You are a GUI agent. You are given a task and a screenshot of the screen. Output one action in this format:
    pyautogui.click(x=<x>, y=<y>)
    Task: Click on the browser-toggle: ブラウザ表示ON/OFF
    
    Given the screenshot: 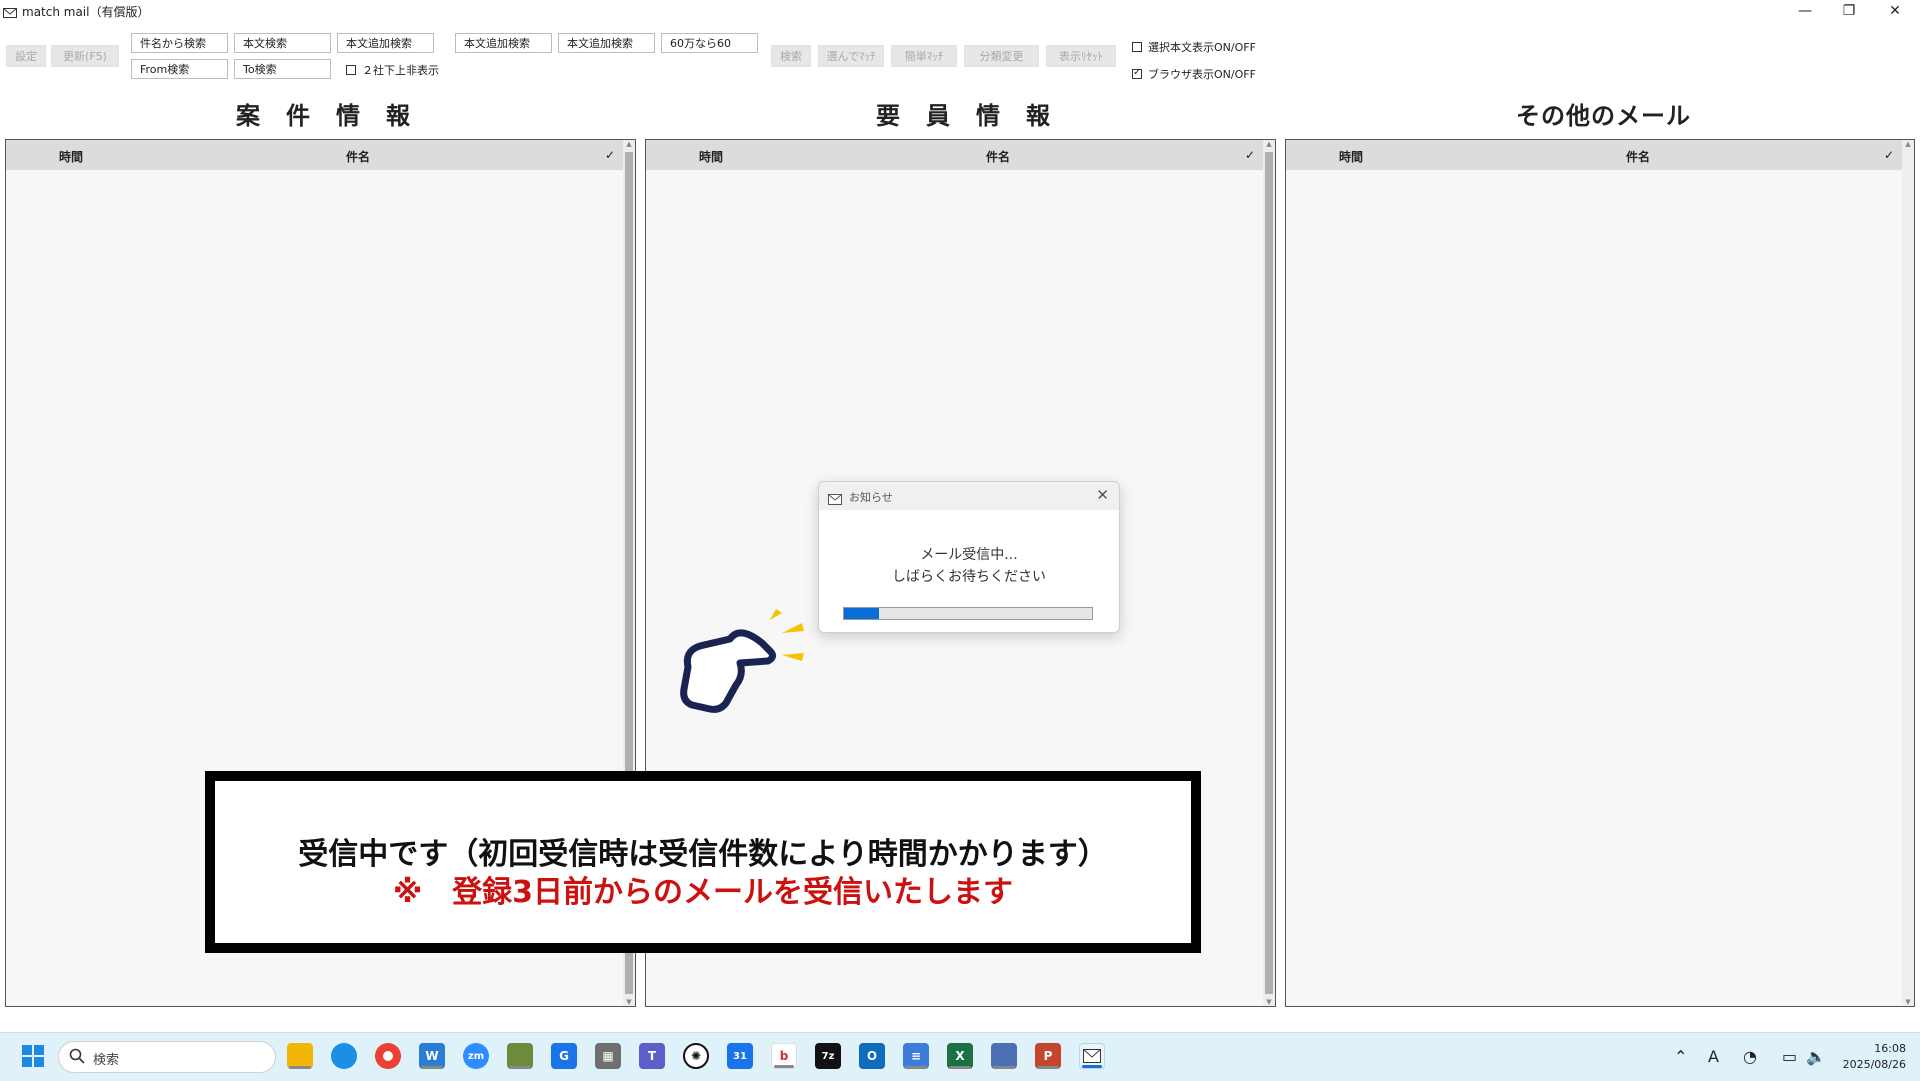 What is the action you would take?
    pyautogui.click(x=1194, y=74)
    